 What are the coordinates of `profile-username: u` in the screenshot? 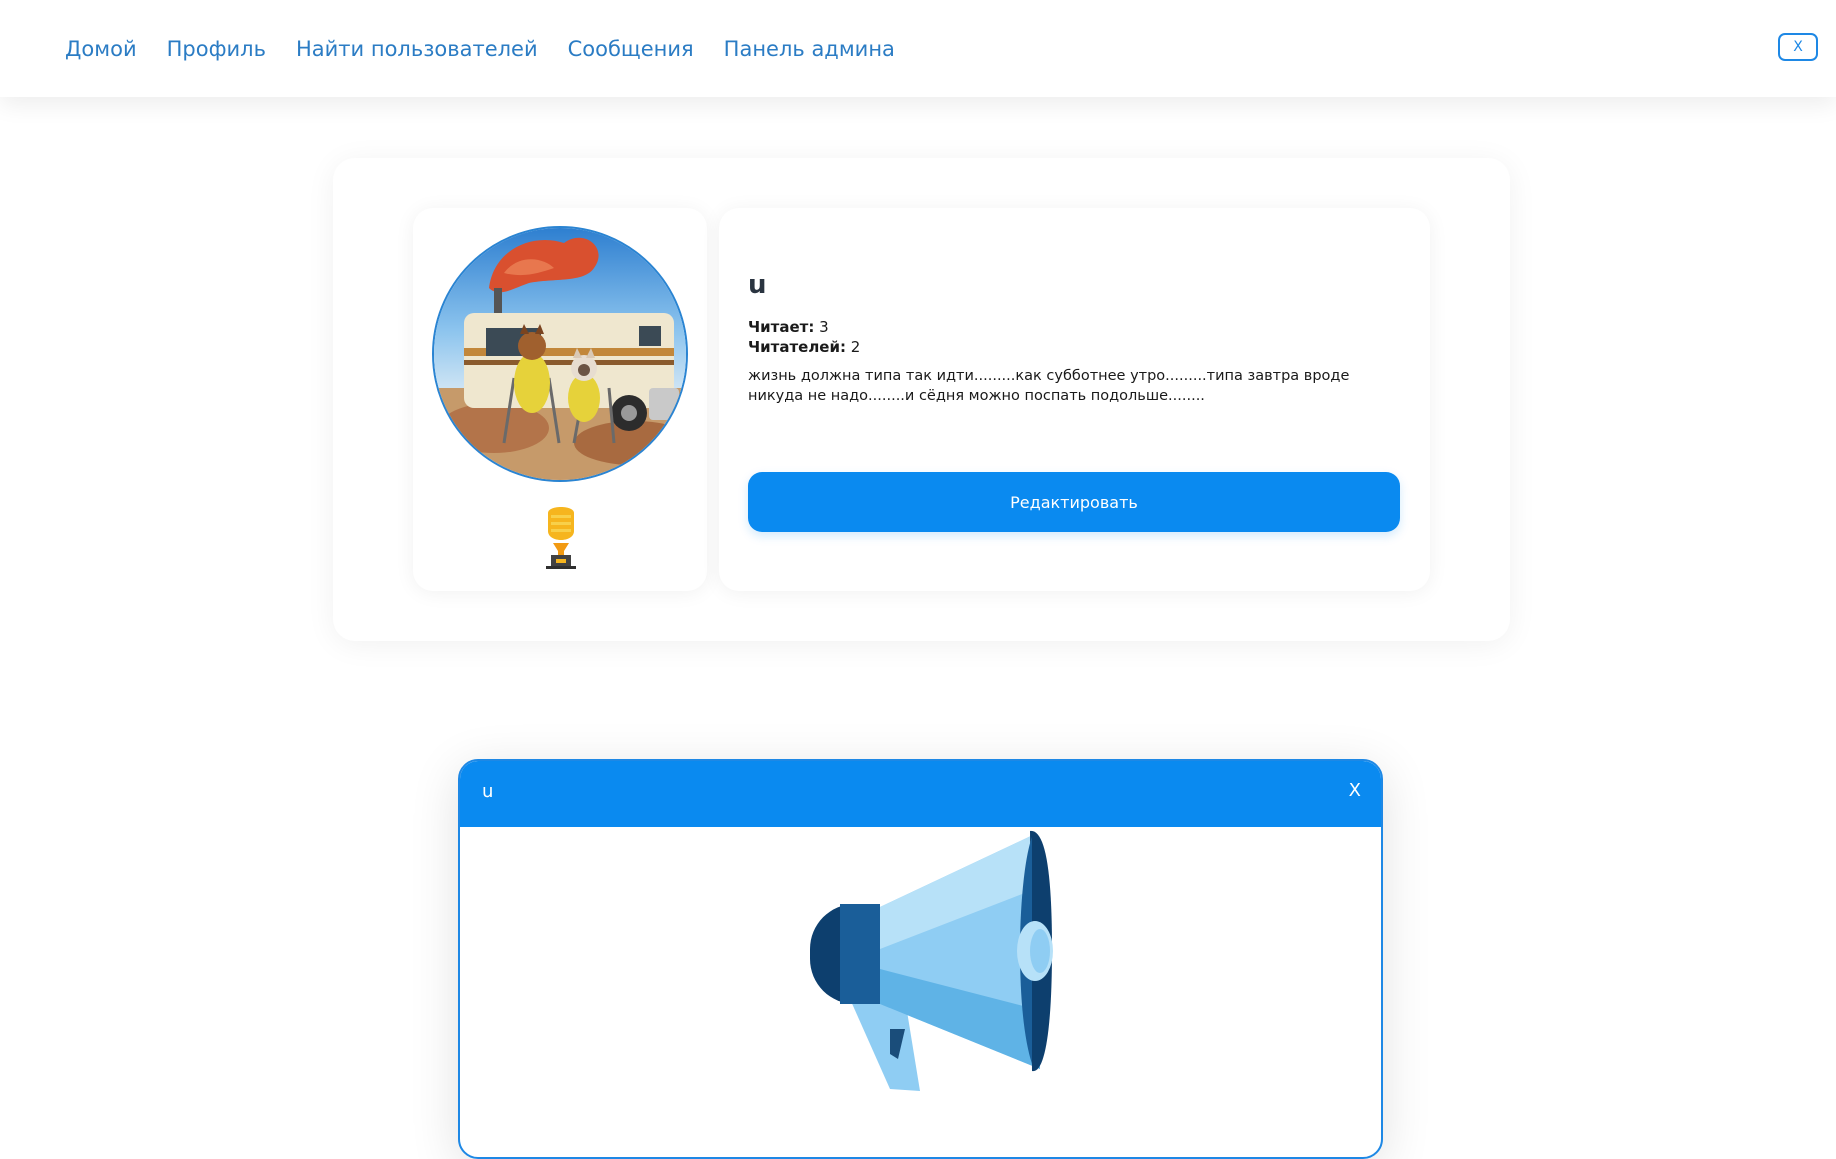 It's located at (757, 285).